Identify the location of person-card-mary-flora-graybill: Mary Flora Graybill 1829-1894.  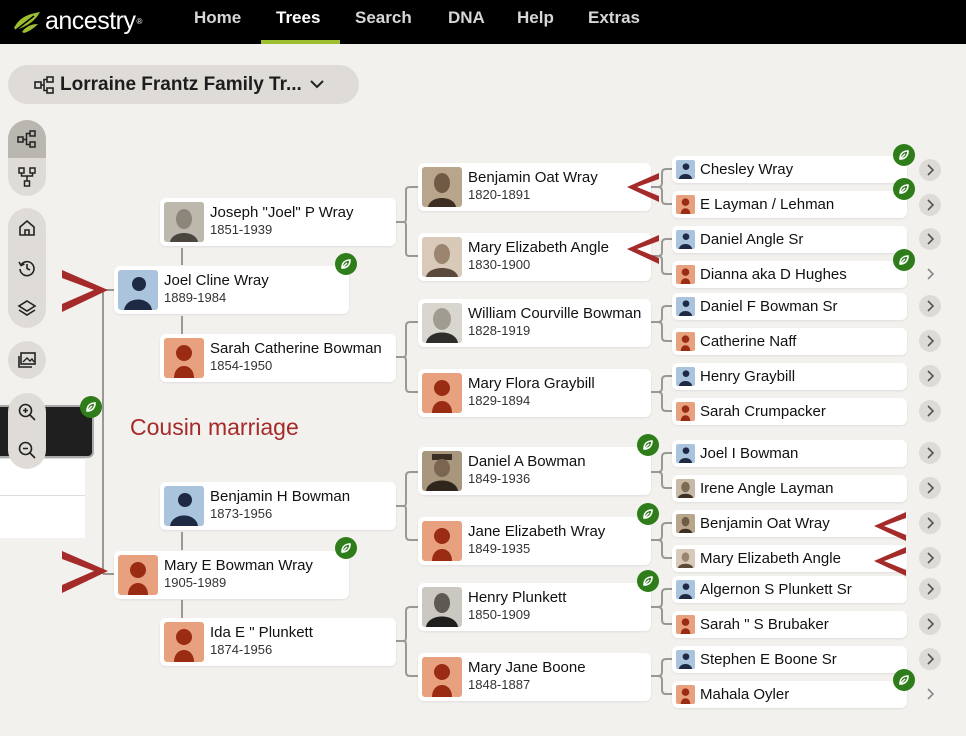
(534, 393).